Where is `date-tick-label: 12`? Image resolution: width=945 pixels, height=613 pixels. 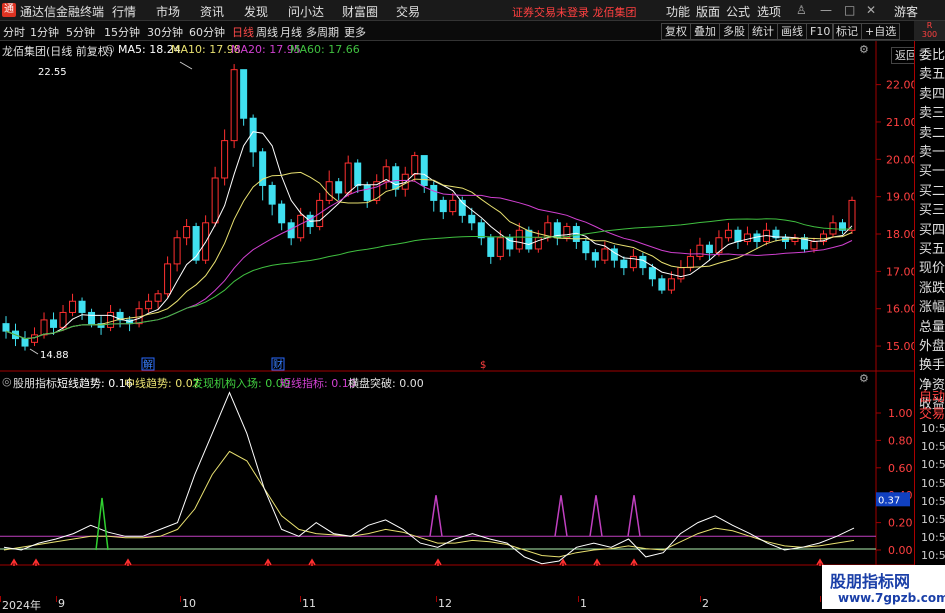
date-tick-label: 12 is located at coordinates (445, 603).